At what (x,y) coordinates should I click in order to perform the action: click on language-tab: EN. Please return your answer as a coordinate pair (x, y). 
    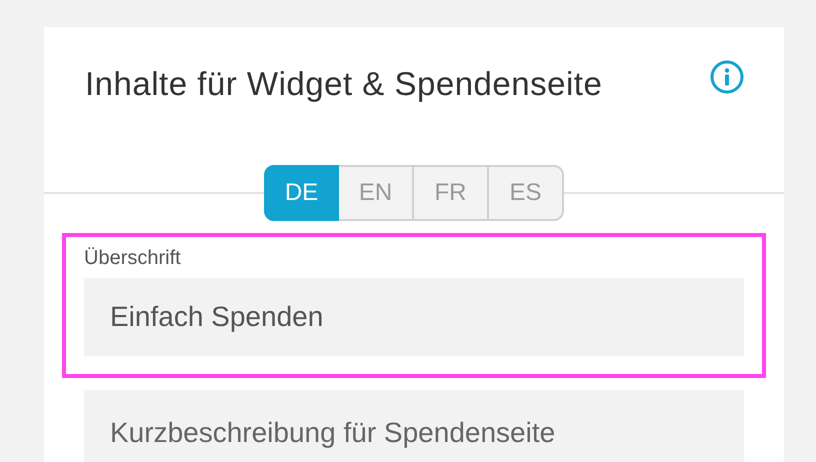
    Looking at the image, I should click on (376, 193).